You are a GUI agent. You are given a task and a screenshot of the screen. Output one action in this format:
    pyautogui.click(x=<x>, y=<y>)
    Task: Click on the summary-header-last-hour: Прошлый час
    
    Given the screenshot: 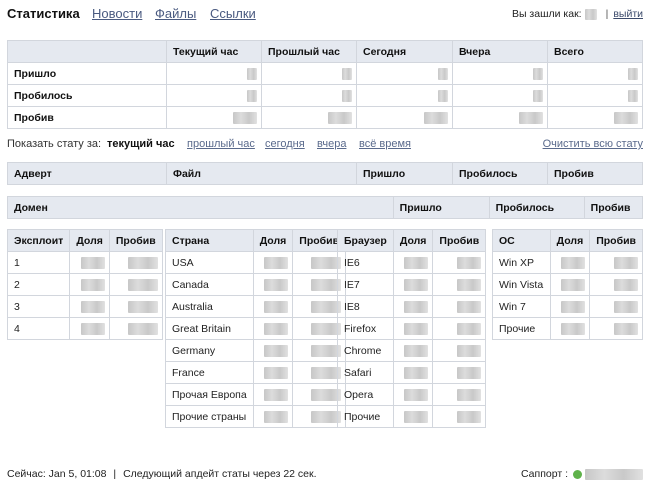 What is the action you would take?
    pyautogui.click(x=309, y=51)
    